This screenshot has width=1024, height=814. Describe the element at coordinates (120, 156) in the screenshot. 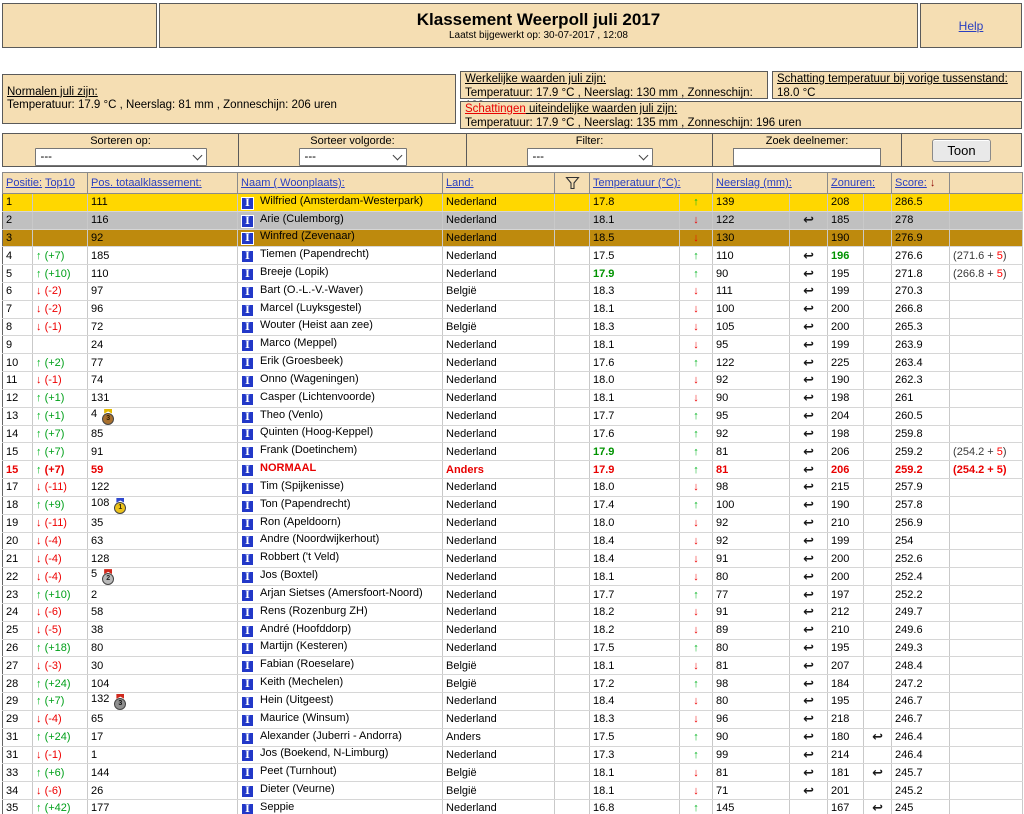

I see `sort-by-select: ---` at that location.